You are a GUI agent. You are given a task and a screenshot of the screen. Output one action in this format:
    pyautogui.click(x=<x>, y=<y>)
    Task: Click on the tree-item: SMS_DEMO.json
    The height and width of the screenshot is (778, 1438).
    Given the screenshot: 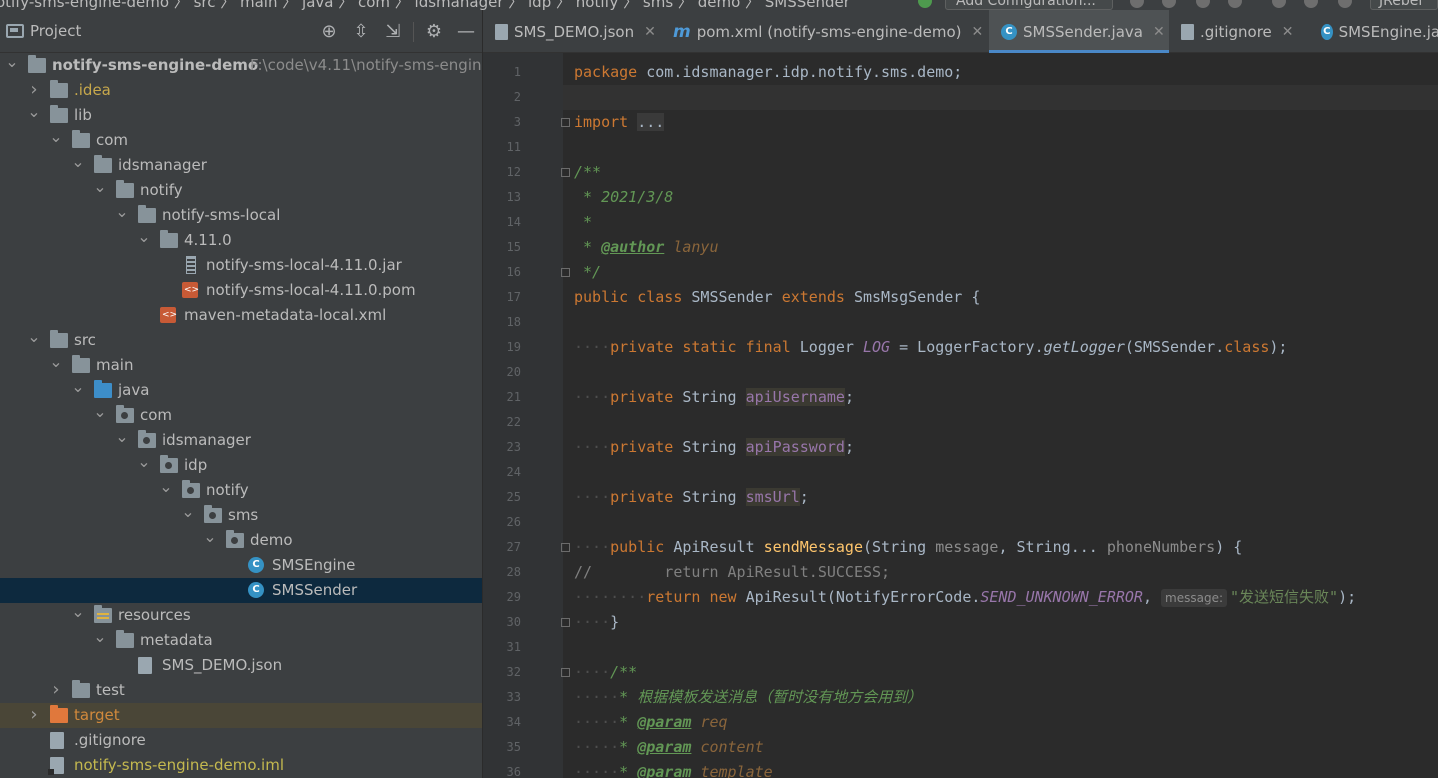 What is the action you would take?
    pyautogui.click(x=241, y=665)
    